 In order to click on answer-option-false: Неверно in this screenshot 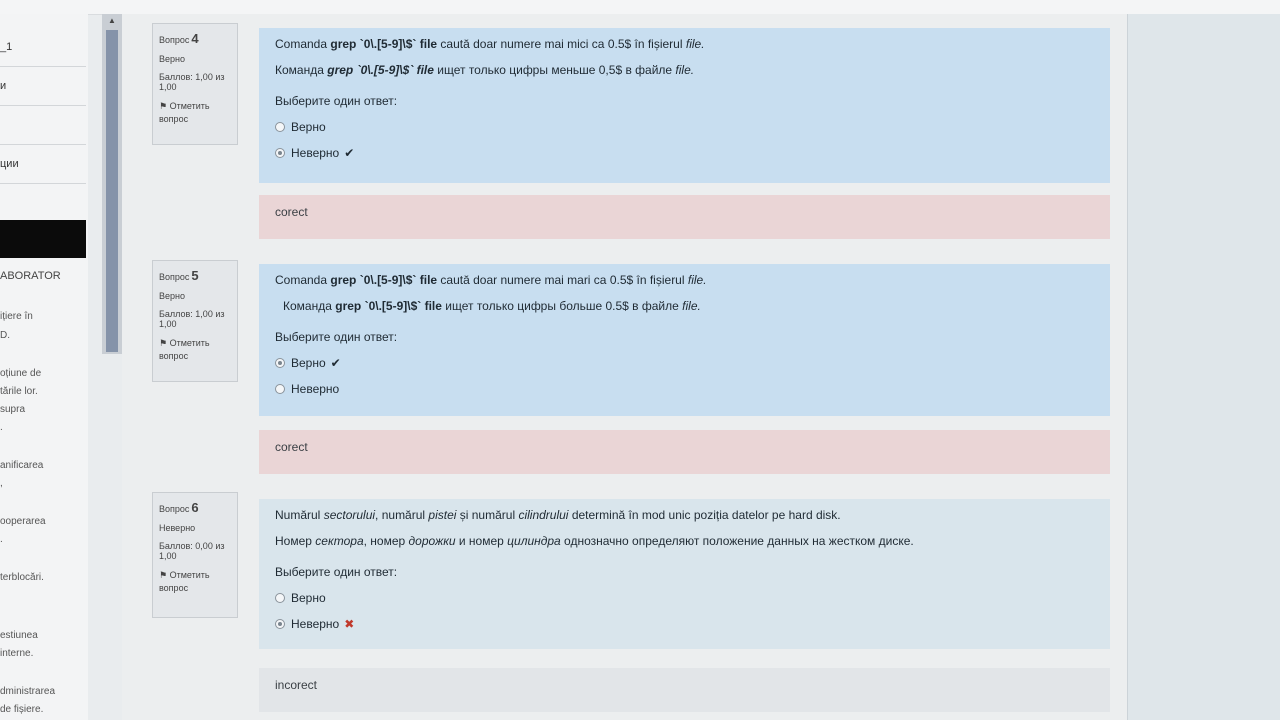, I will do `click(684, 389)`.